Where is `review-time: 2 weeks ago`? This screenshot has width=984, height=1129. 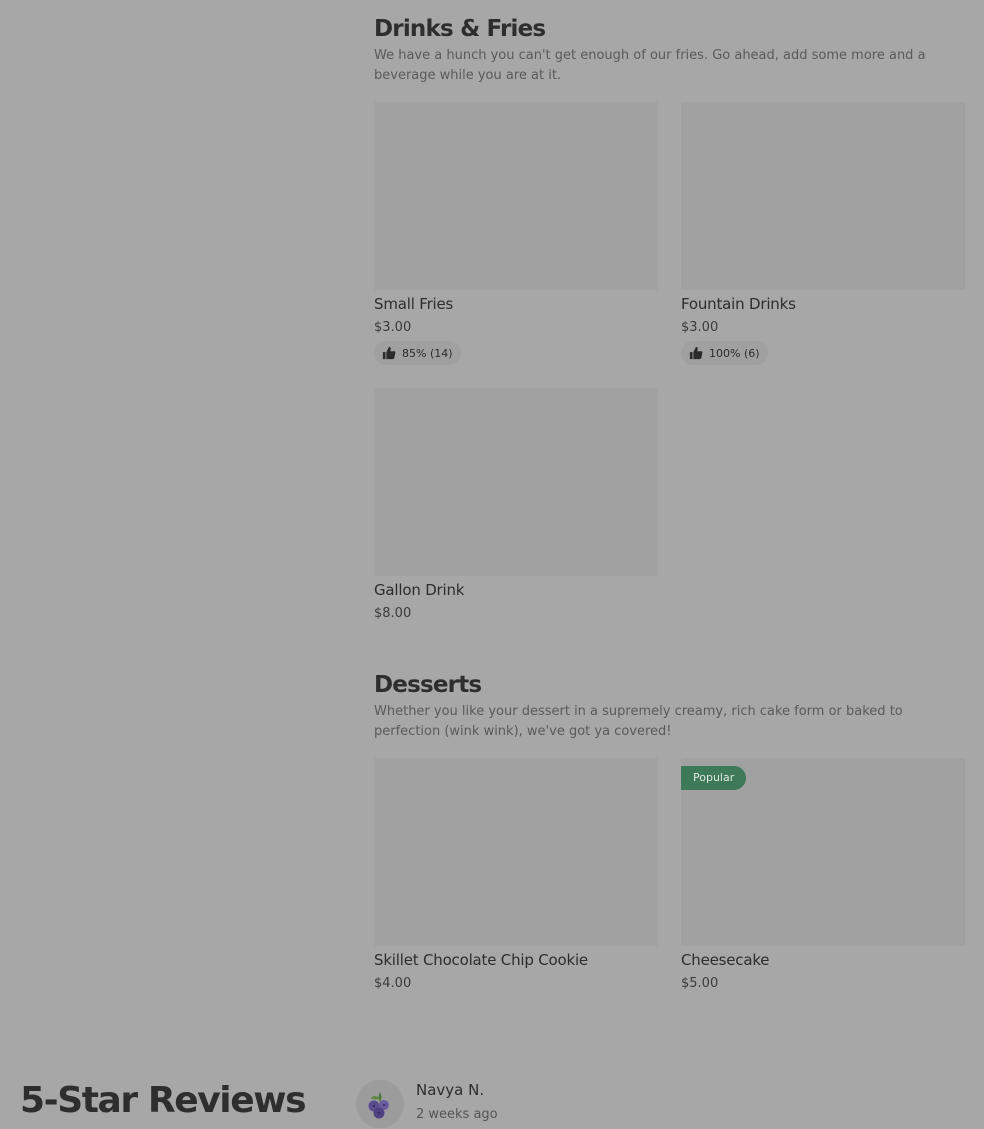
review-time: 2 weeks ago is located at coordinates (457, 1114).